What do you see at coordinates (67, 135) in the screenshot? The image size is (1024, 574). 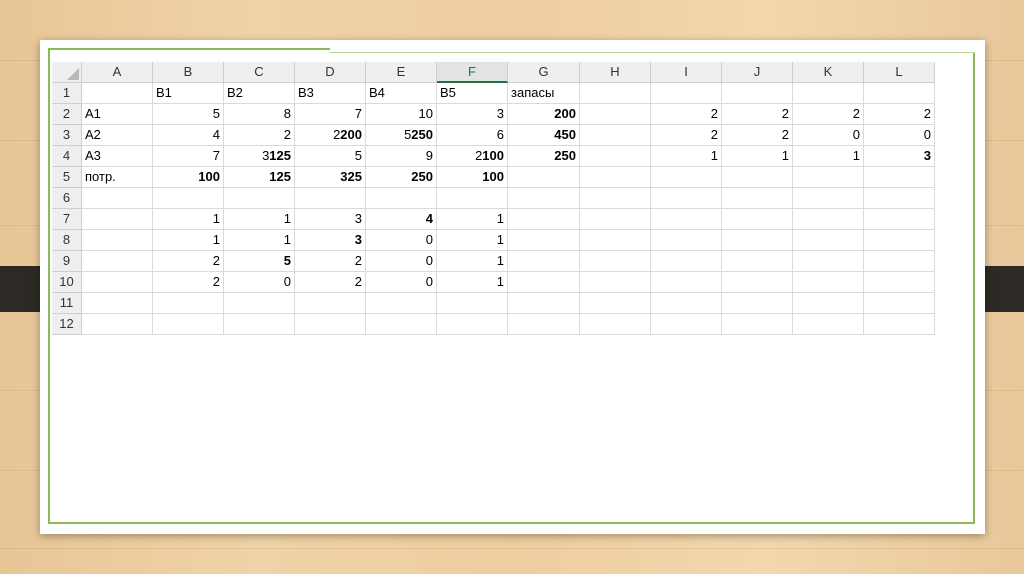 I see `row-header-3: 3` at bounding box center [67, 135].